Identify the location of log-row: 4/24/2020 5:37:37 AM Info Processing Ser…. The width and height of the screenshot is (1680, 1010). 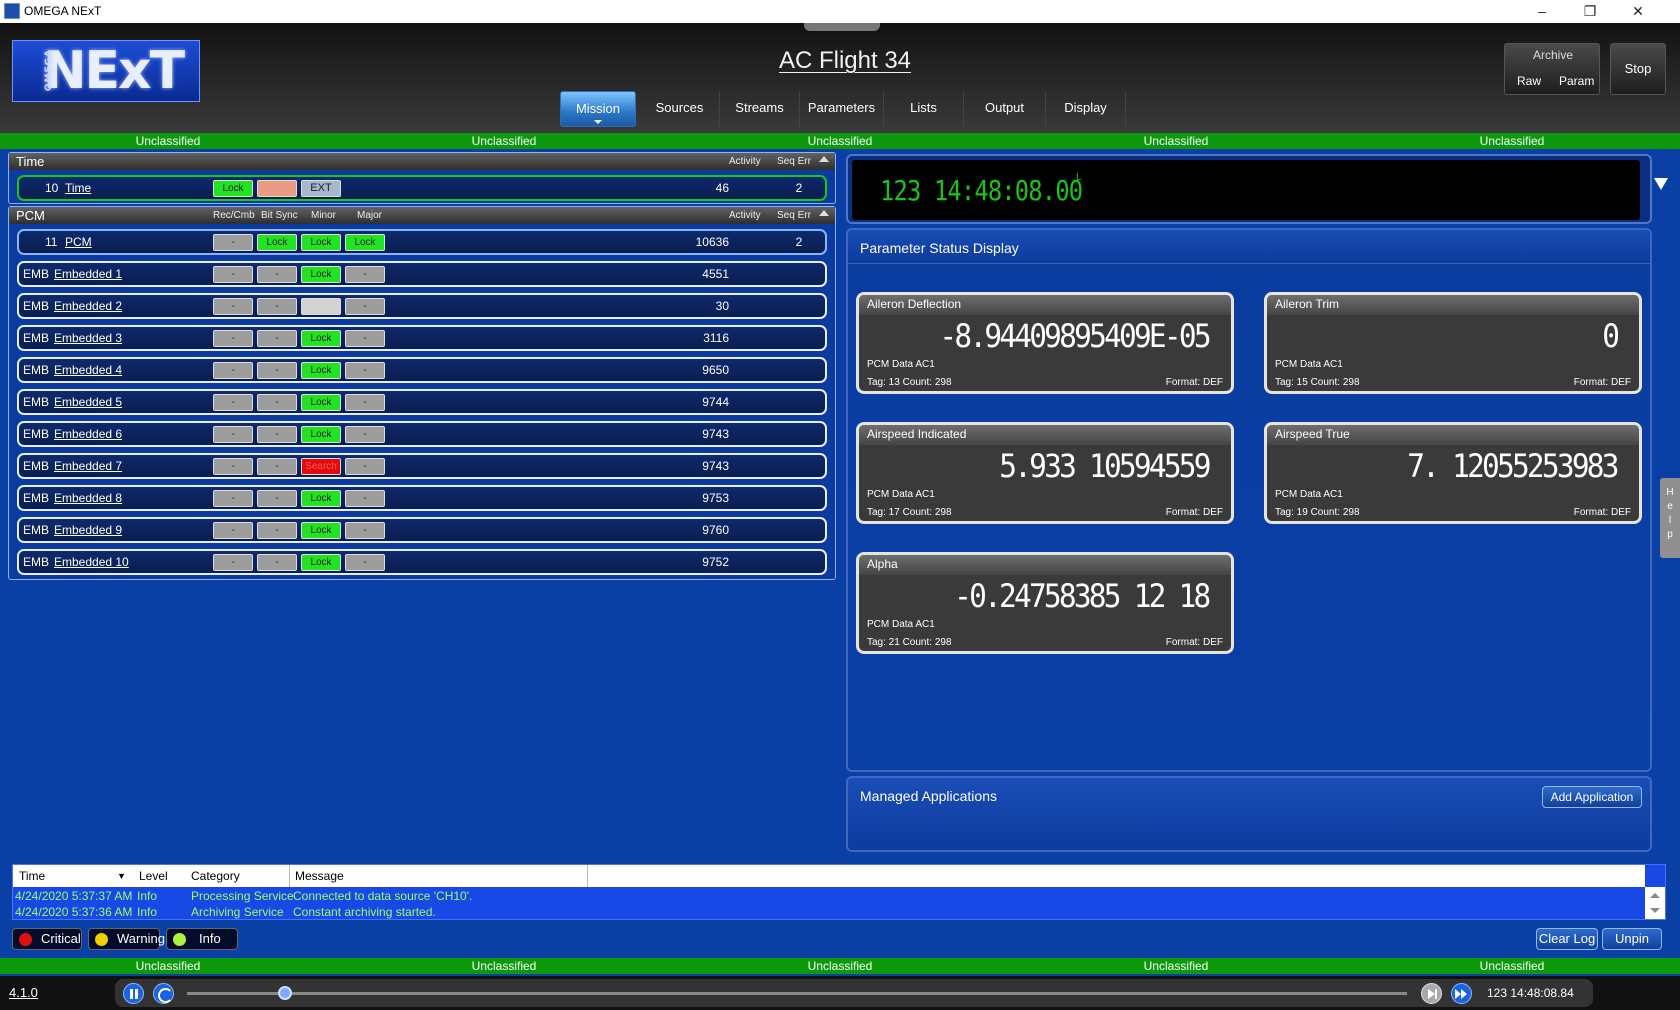
(825, 897).